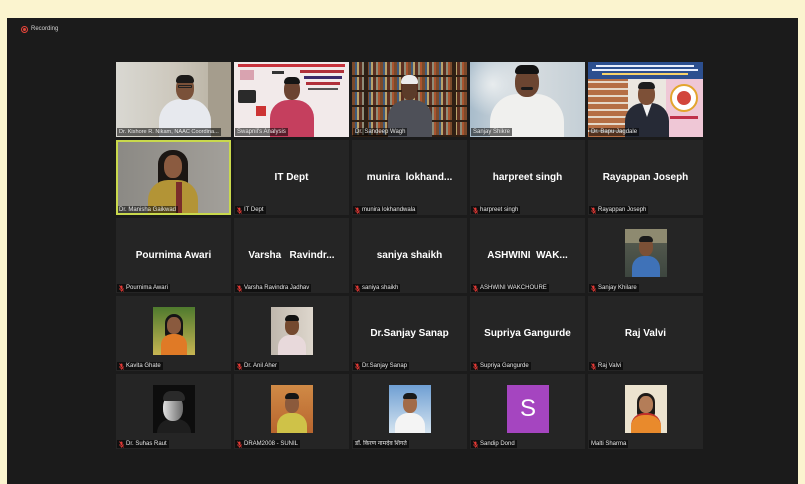 The width and height of the screenshot is (805, 484). I want to click on participant-tile: Rayappan Joseph Rayappan Joseph, so click(645, 177).